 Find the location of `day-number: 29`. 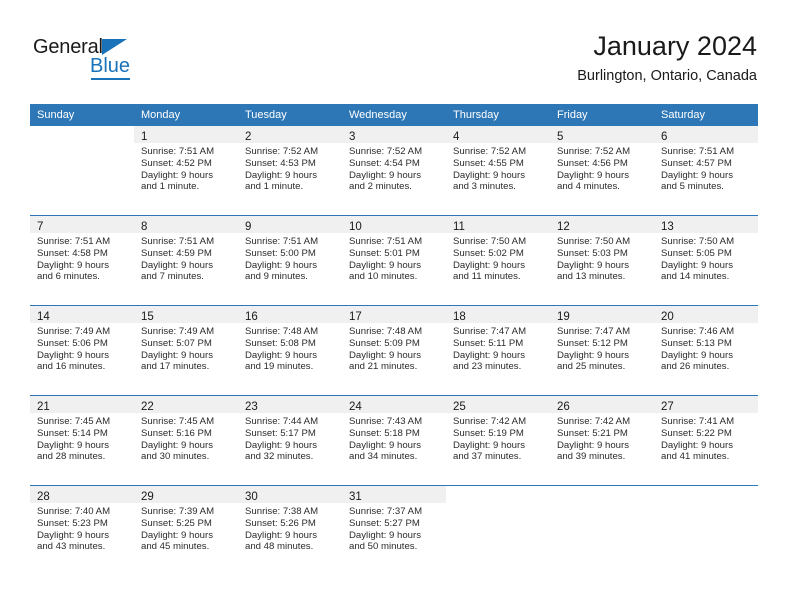

day-number: 29 is located at coordinates (147, 497).